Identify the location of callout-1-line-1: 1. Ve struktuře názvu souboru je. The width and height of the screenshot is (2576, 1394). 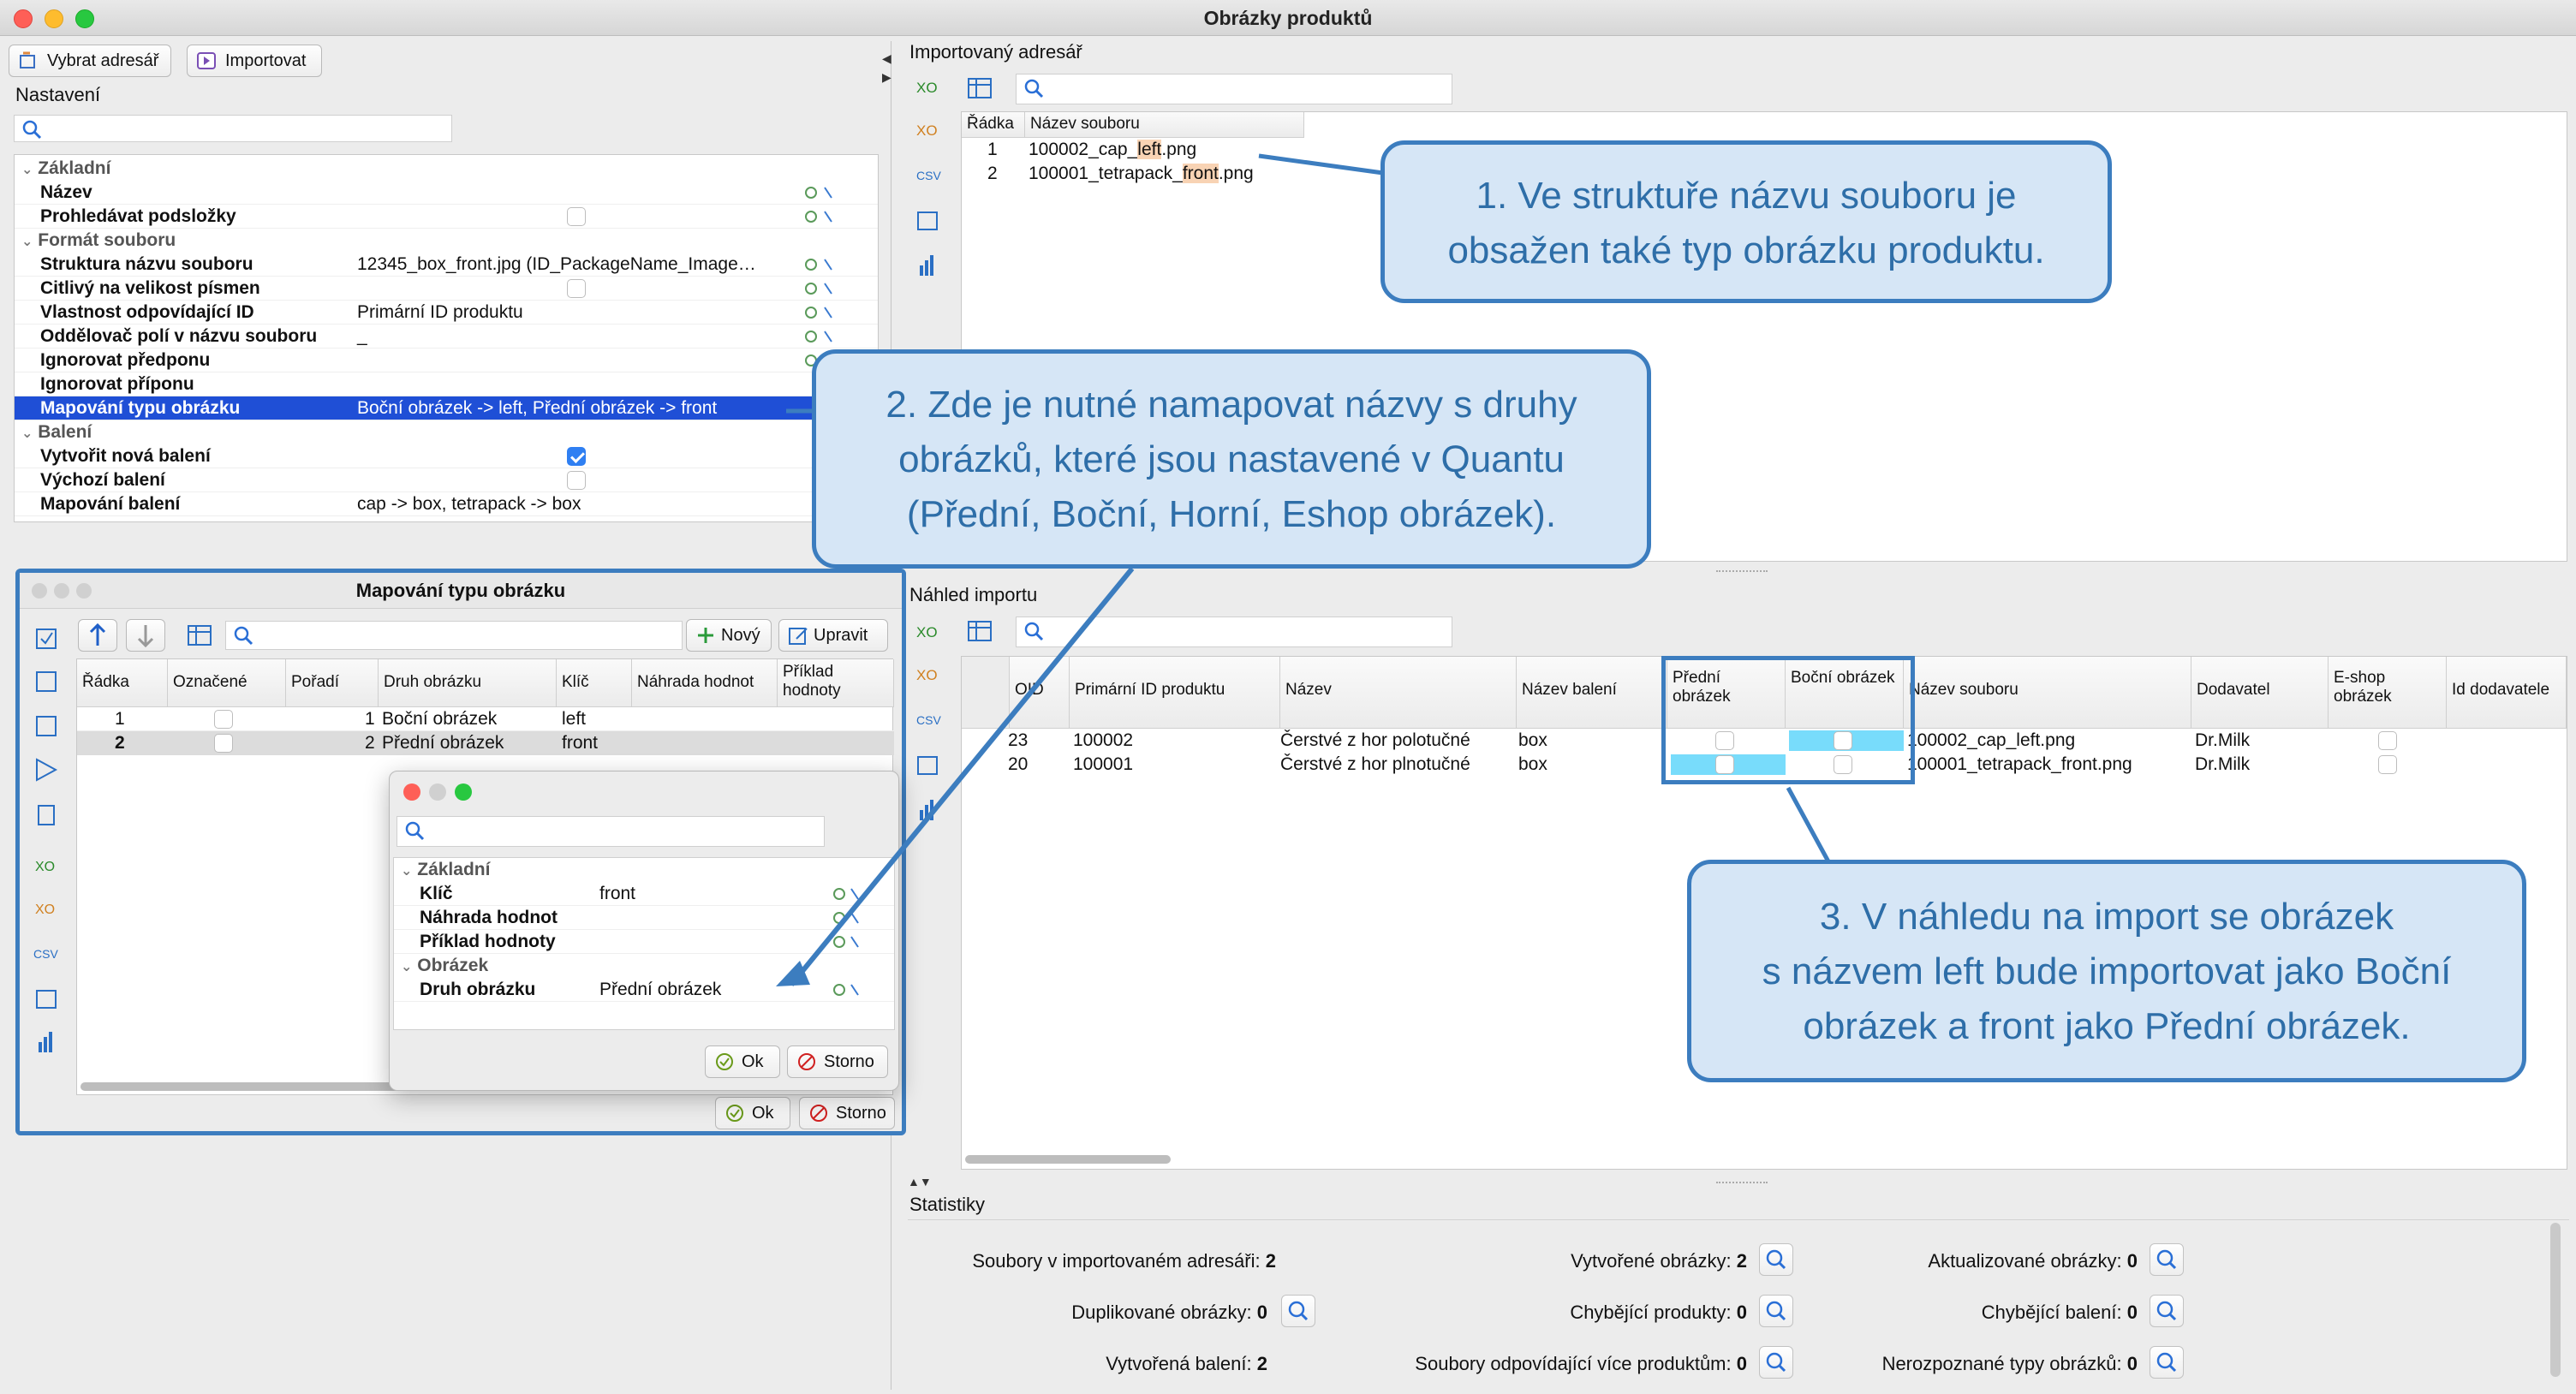
(1746, 196).